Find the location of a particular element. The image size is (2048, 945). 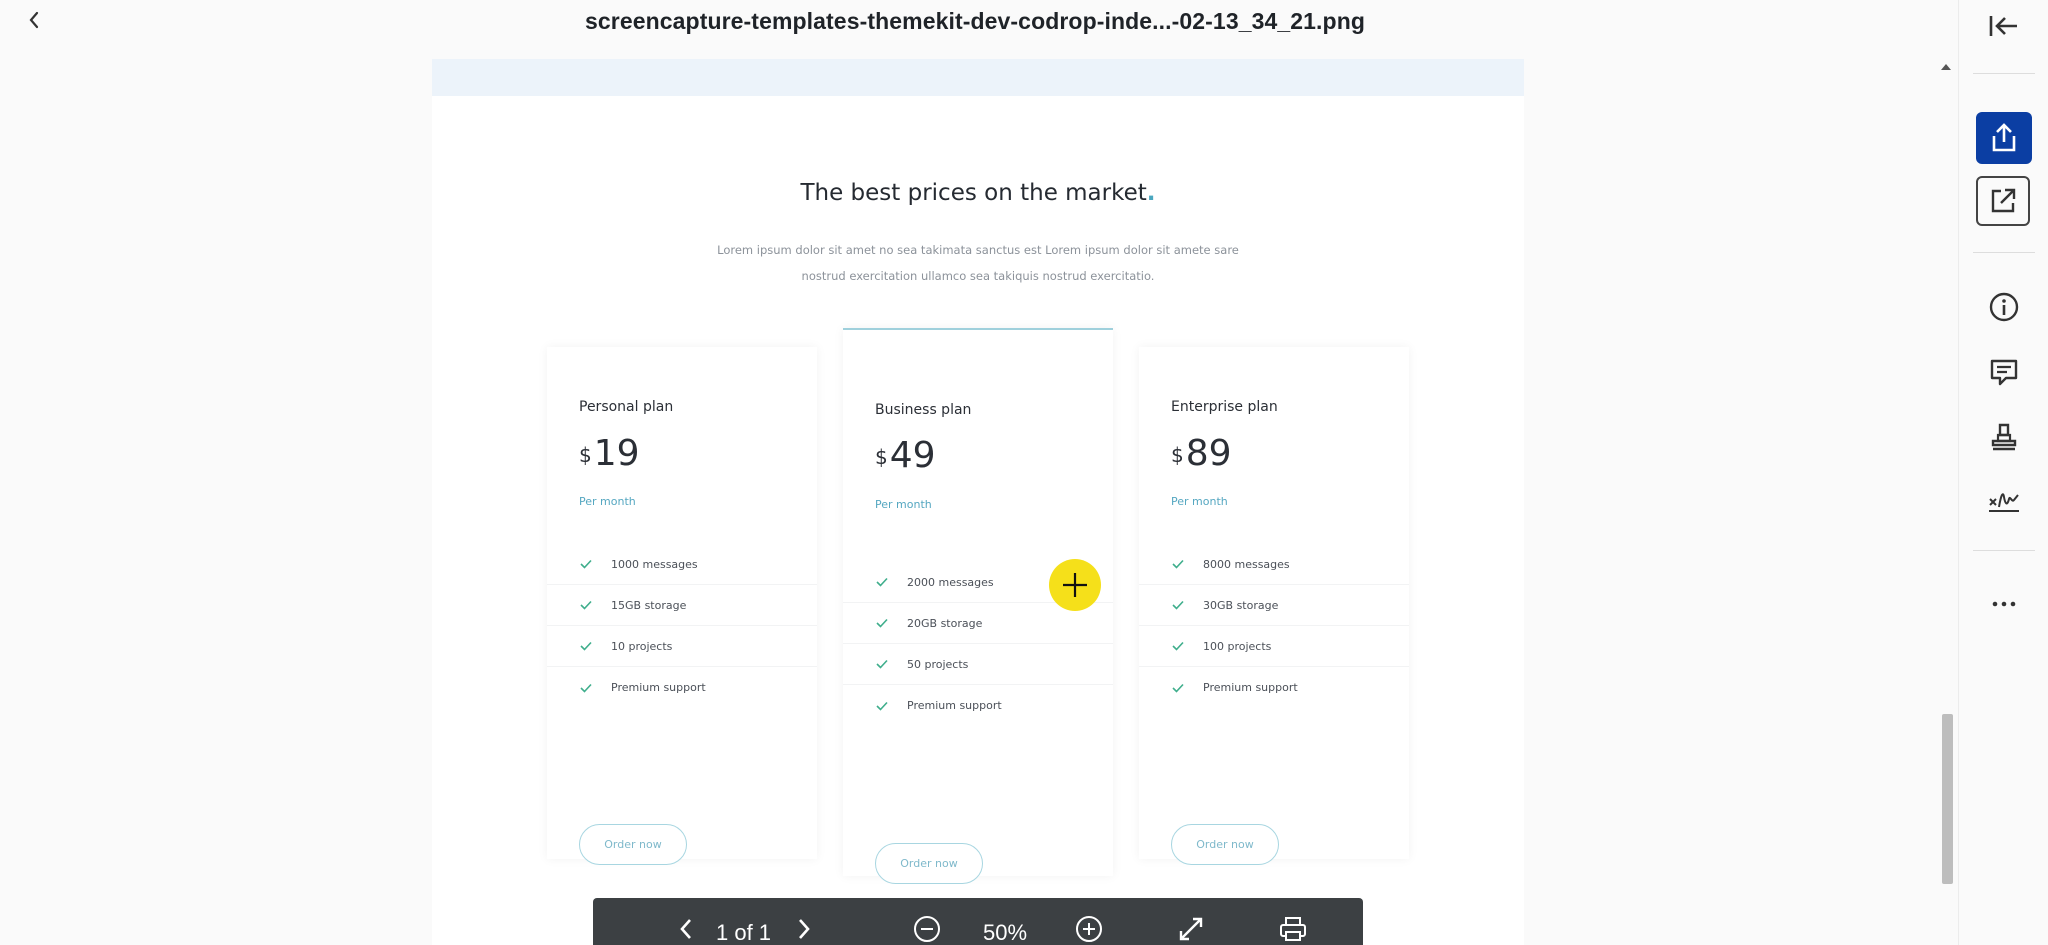

prev-page-button is located at coordinates (686, 929).